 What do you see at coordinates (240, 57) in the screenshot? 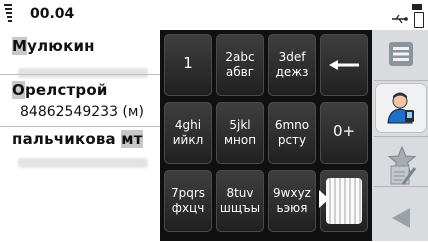
I see `key-latin: 2abc` at bounding box center [240, 57].